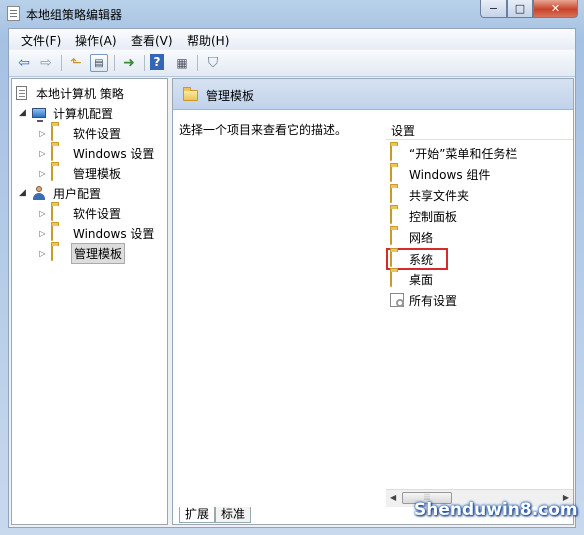 The width and height of the screenshot is (584, 535). Describe the element at coordinates (41, 40) in the screenshot. I see `menu-file: 文件(F)` at that location.